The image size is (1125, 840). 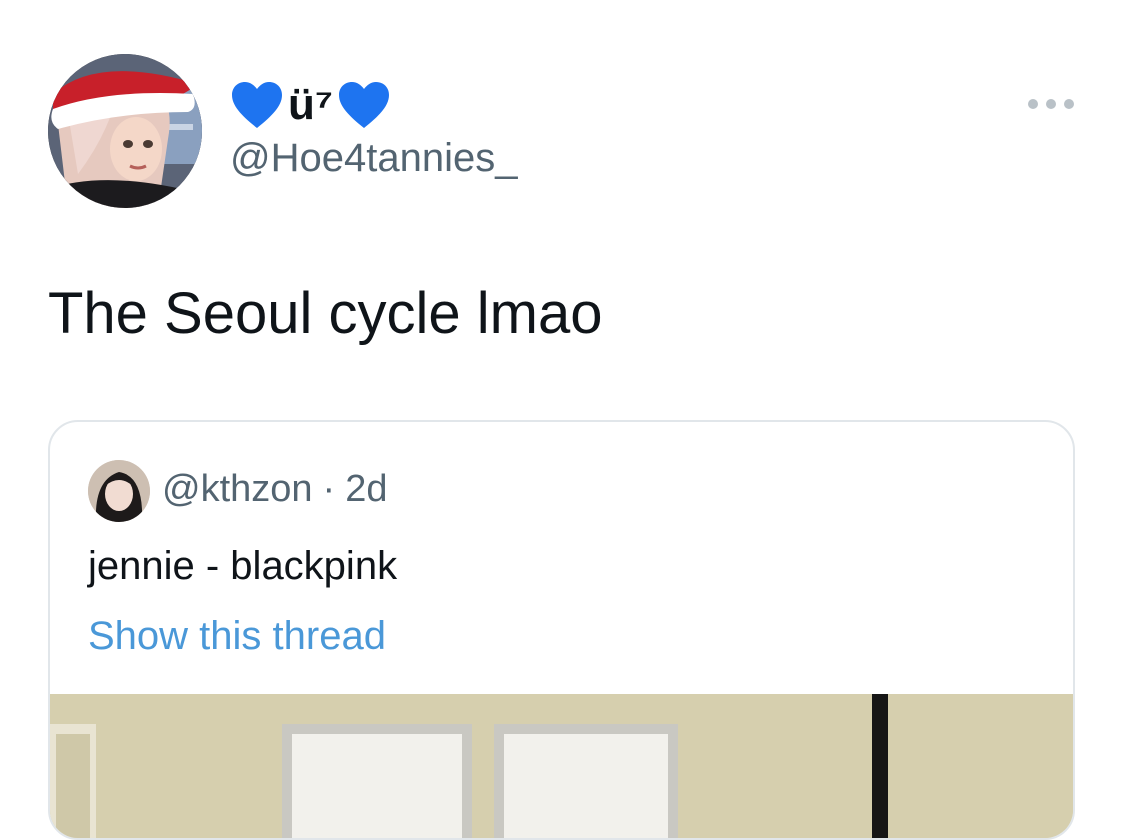 What do you see at coordinates (243, 566) in the screenshot?
I see `quoted-text: jennie - blackpink` at bounding box center [243, 566].